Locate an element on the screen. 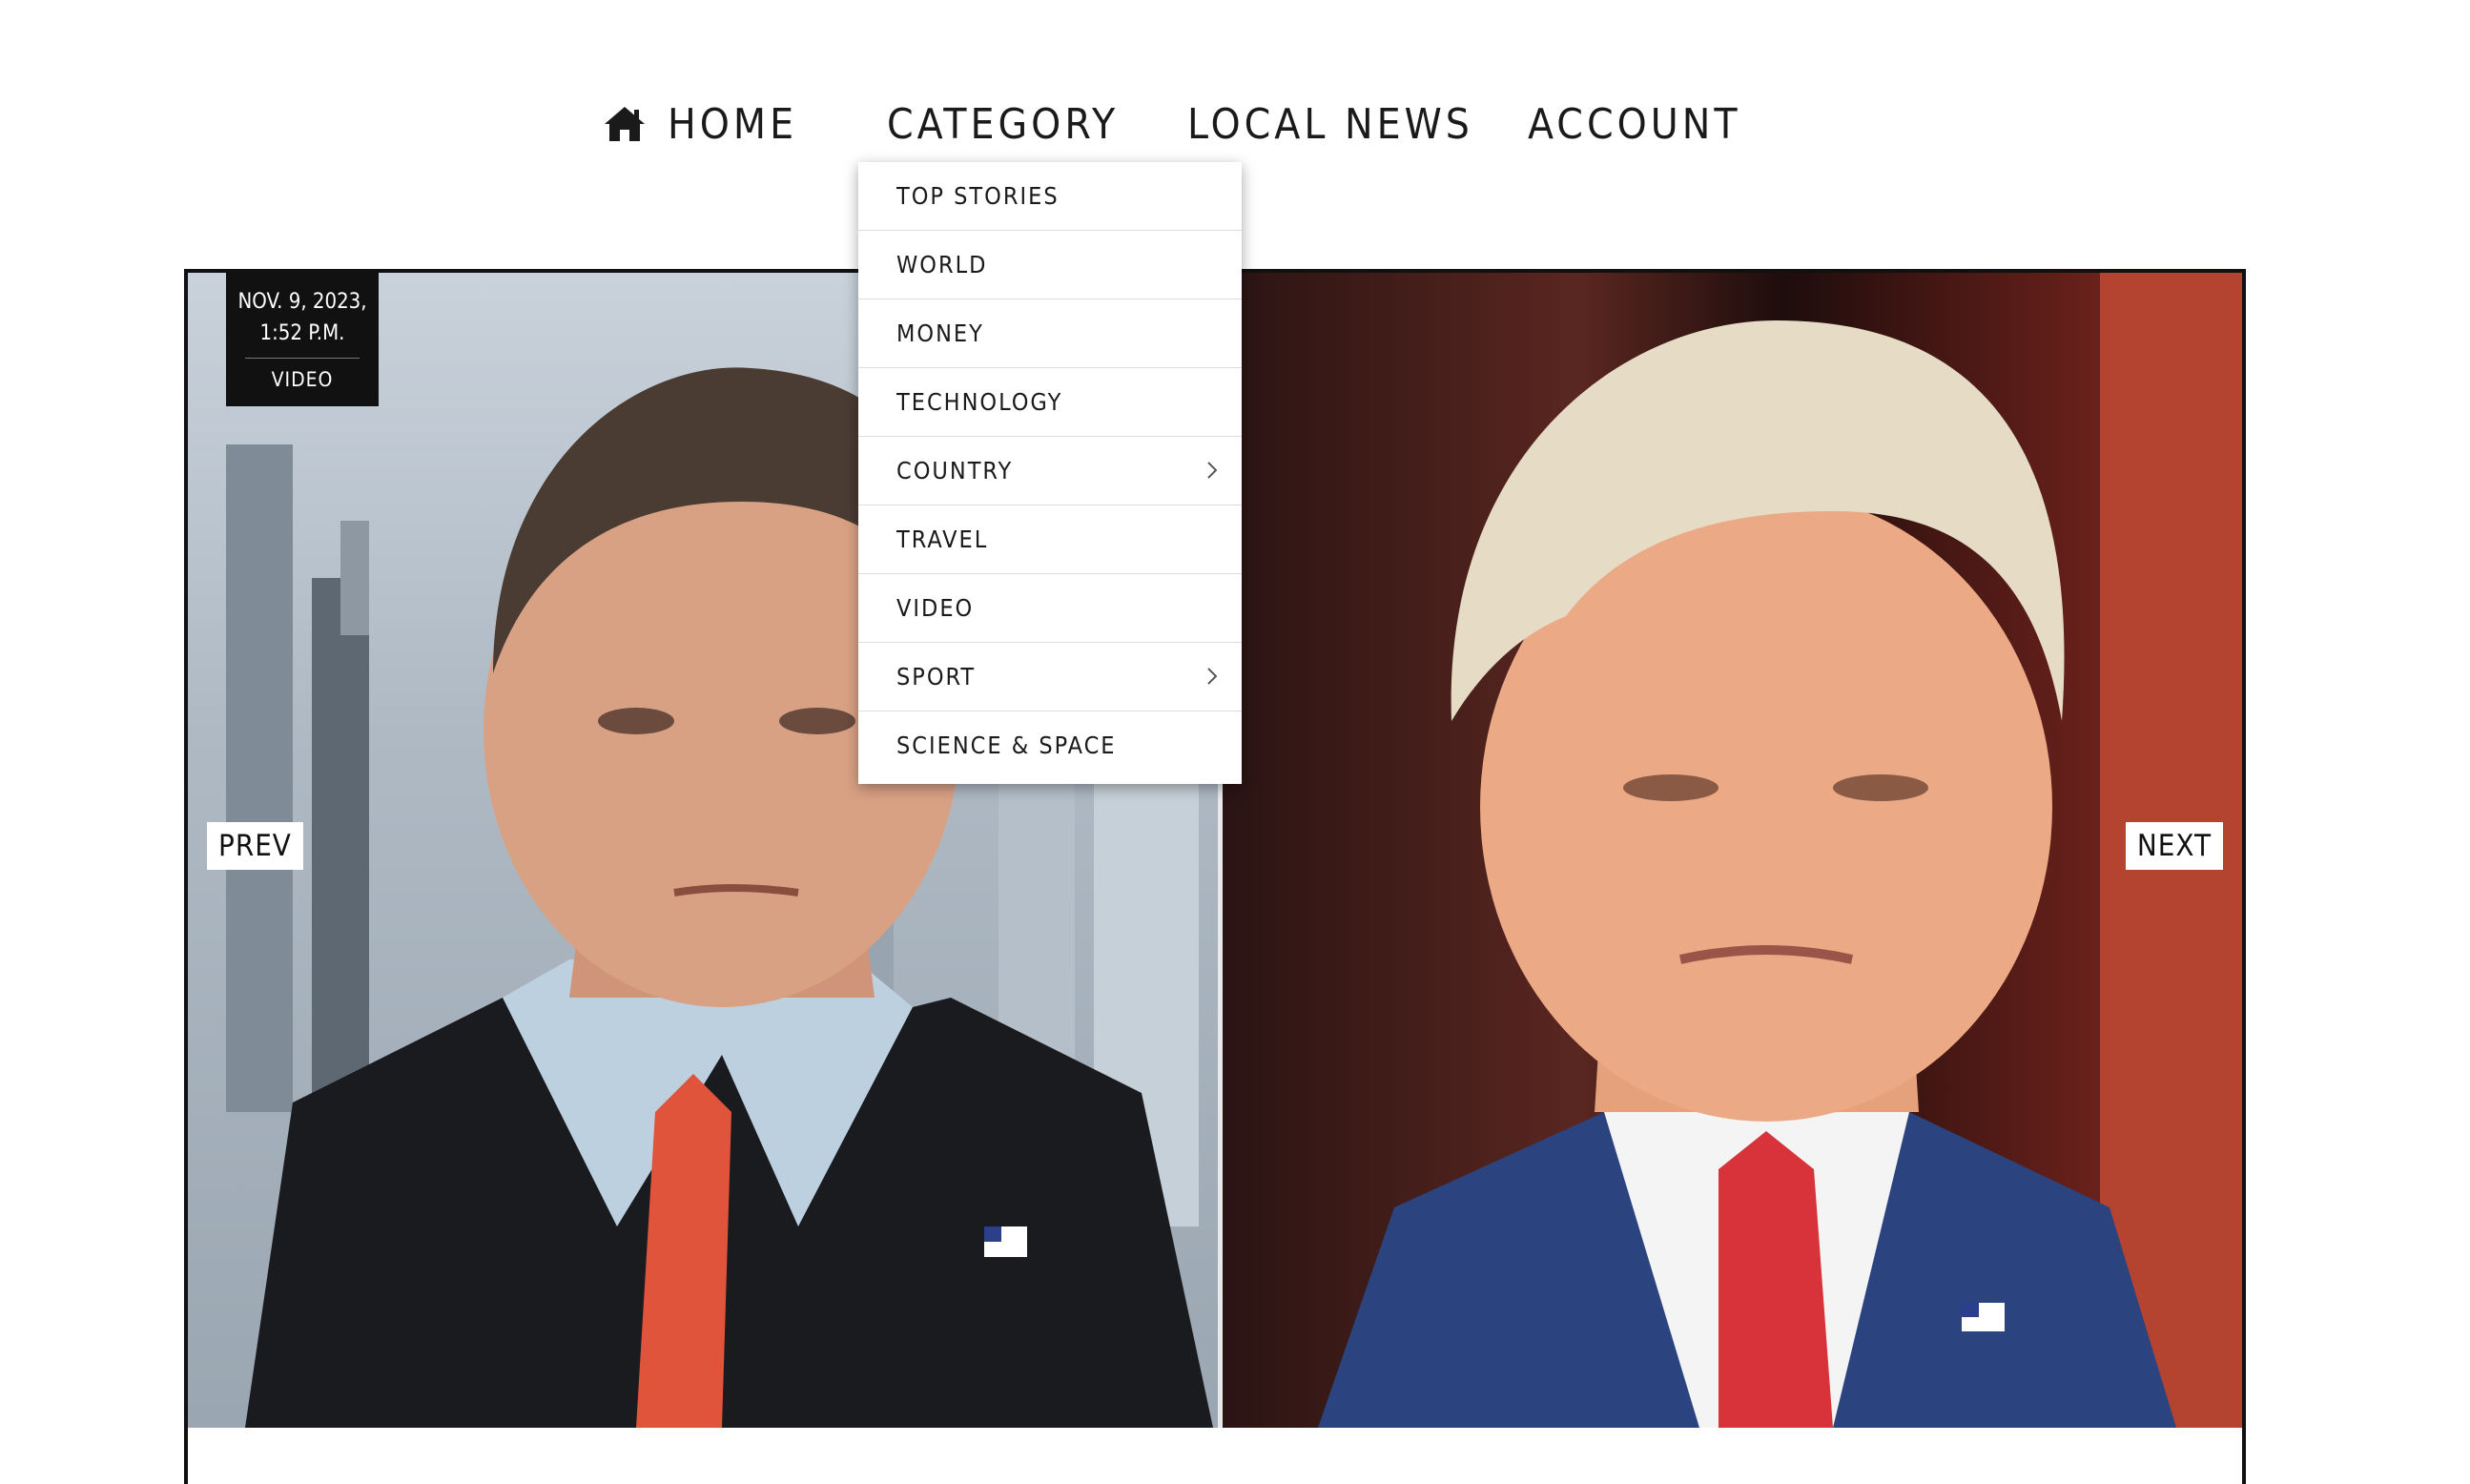 The width and height of the screenshot is (2470, 1484). nav-account: ACCOUNT is located at coordinates (1634, 125).